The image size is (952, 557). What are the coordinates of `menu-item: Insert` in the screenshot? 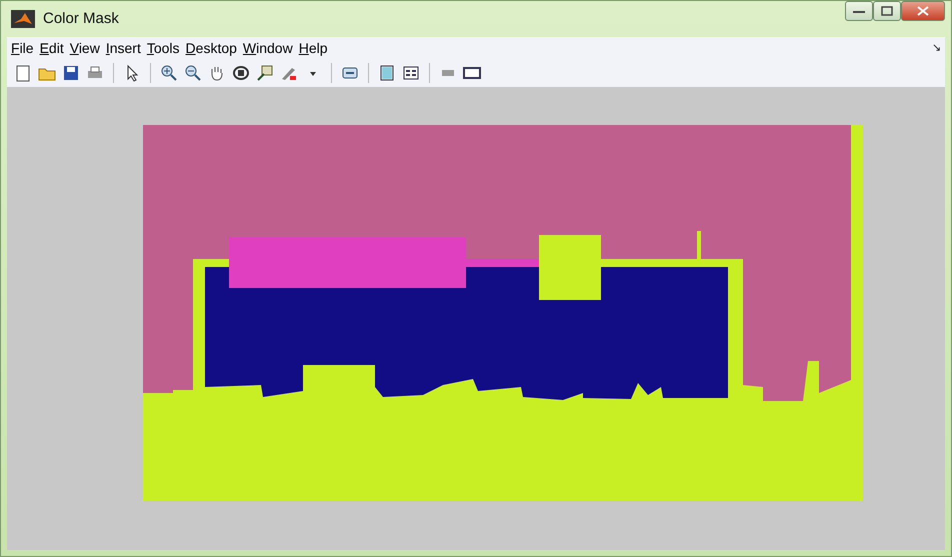 It's located at (126, 48).